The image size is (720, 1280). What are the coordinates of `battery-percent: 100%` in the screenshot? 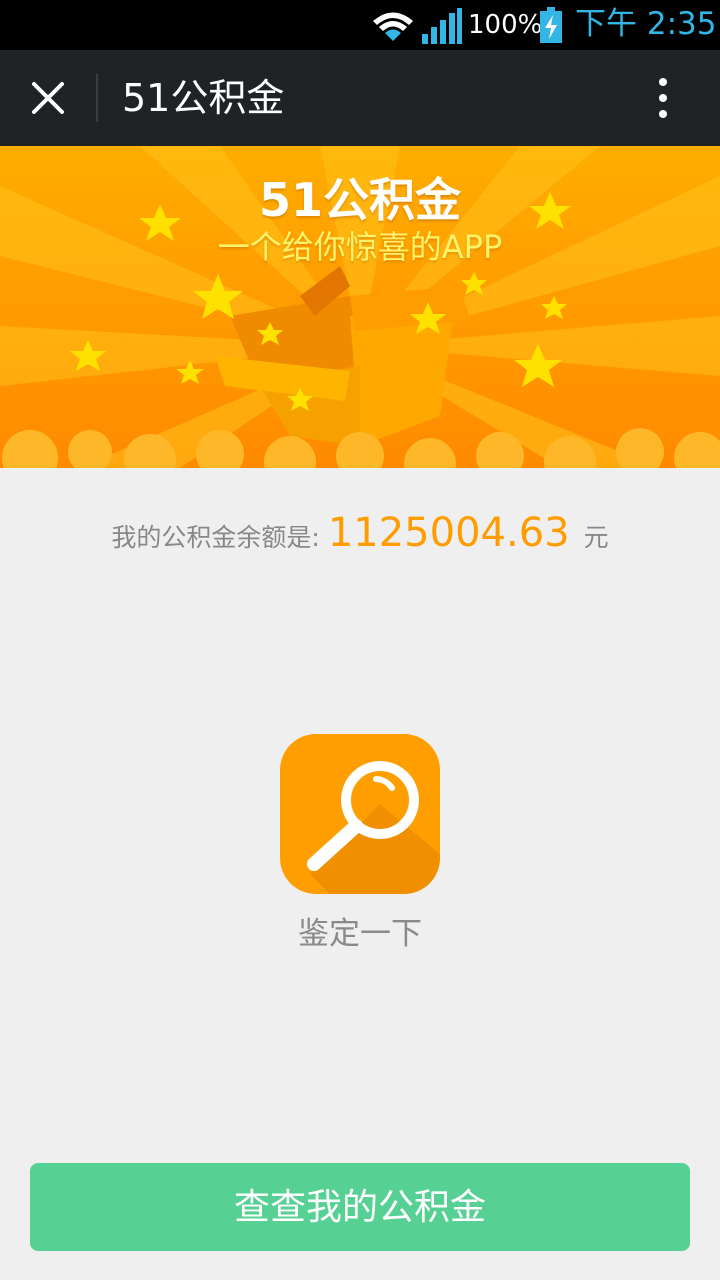 It's located at (505, 25).